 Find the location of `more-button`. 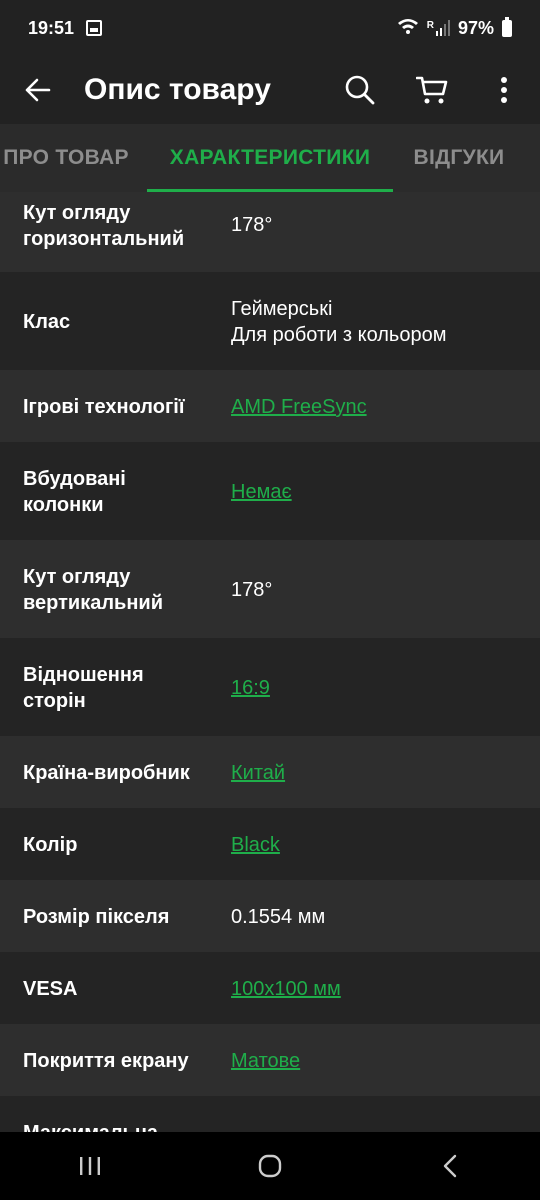

more-button is located at coordinates (504, 90).